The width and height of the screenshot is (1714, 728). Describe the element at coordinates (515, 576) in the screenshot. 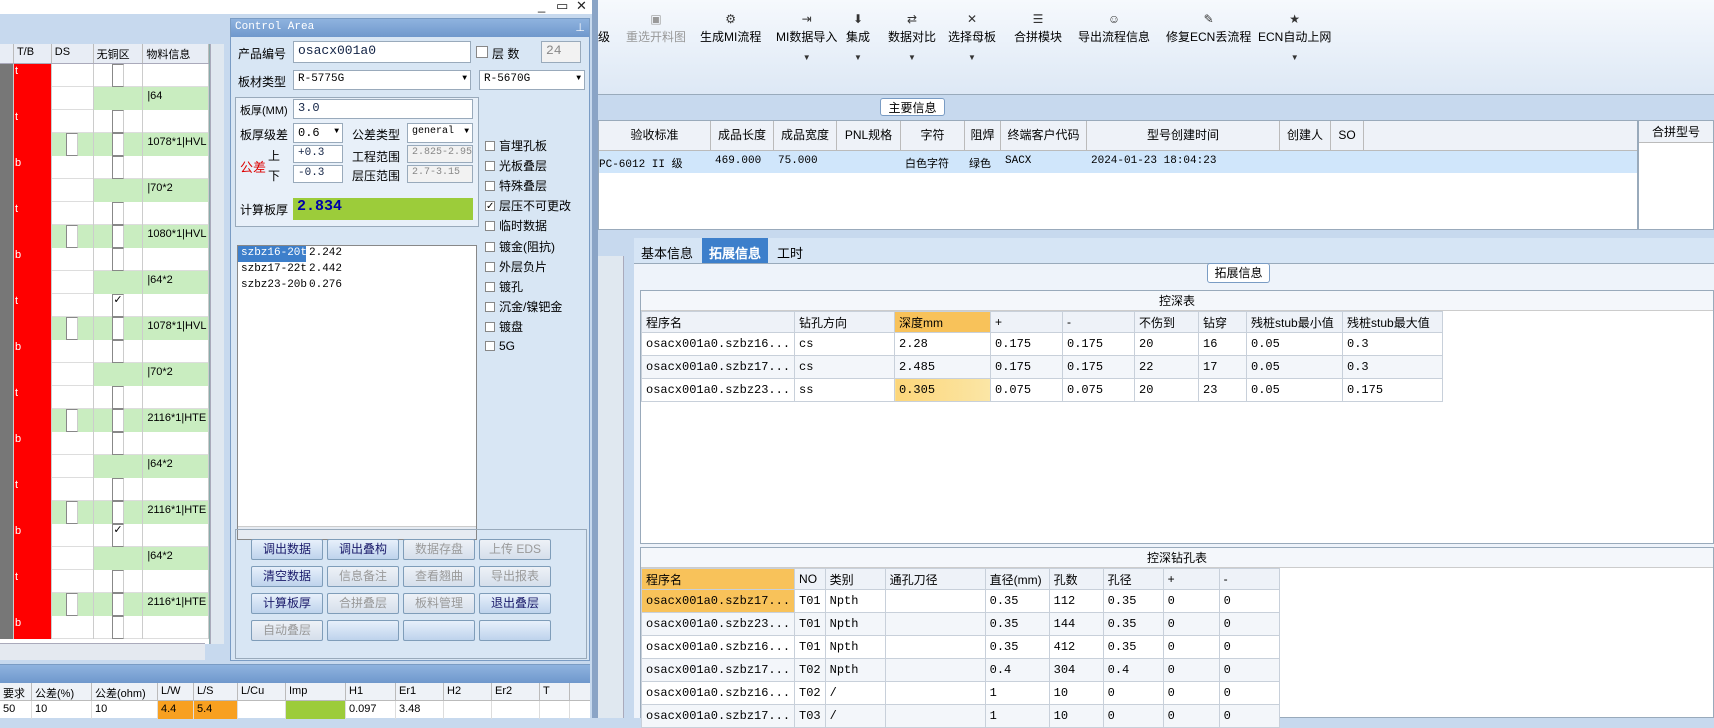

I see `action-button: 导出报表` at that location.